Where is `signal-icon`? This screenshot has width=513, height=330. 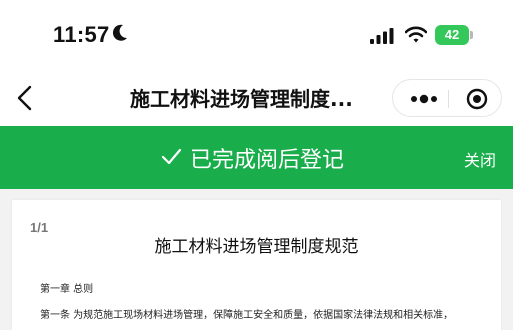
signal-icon is located at coordinates (382, 36).